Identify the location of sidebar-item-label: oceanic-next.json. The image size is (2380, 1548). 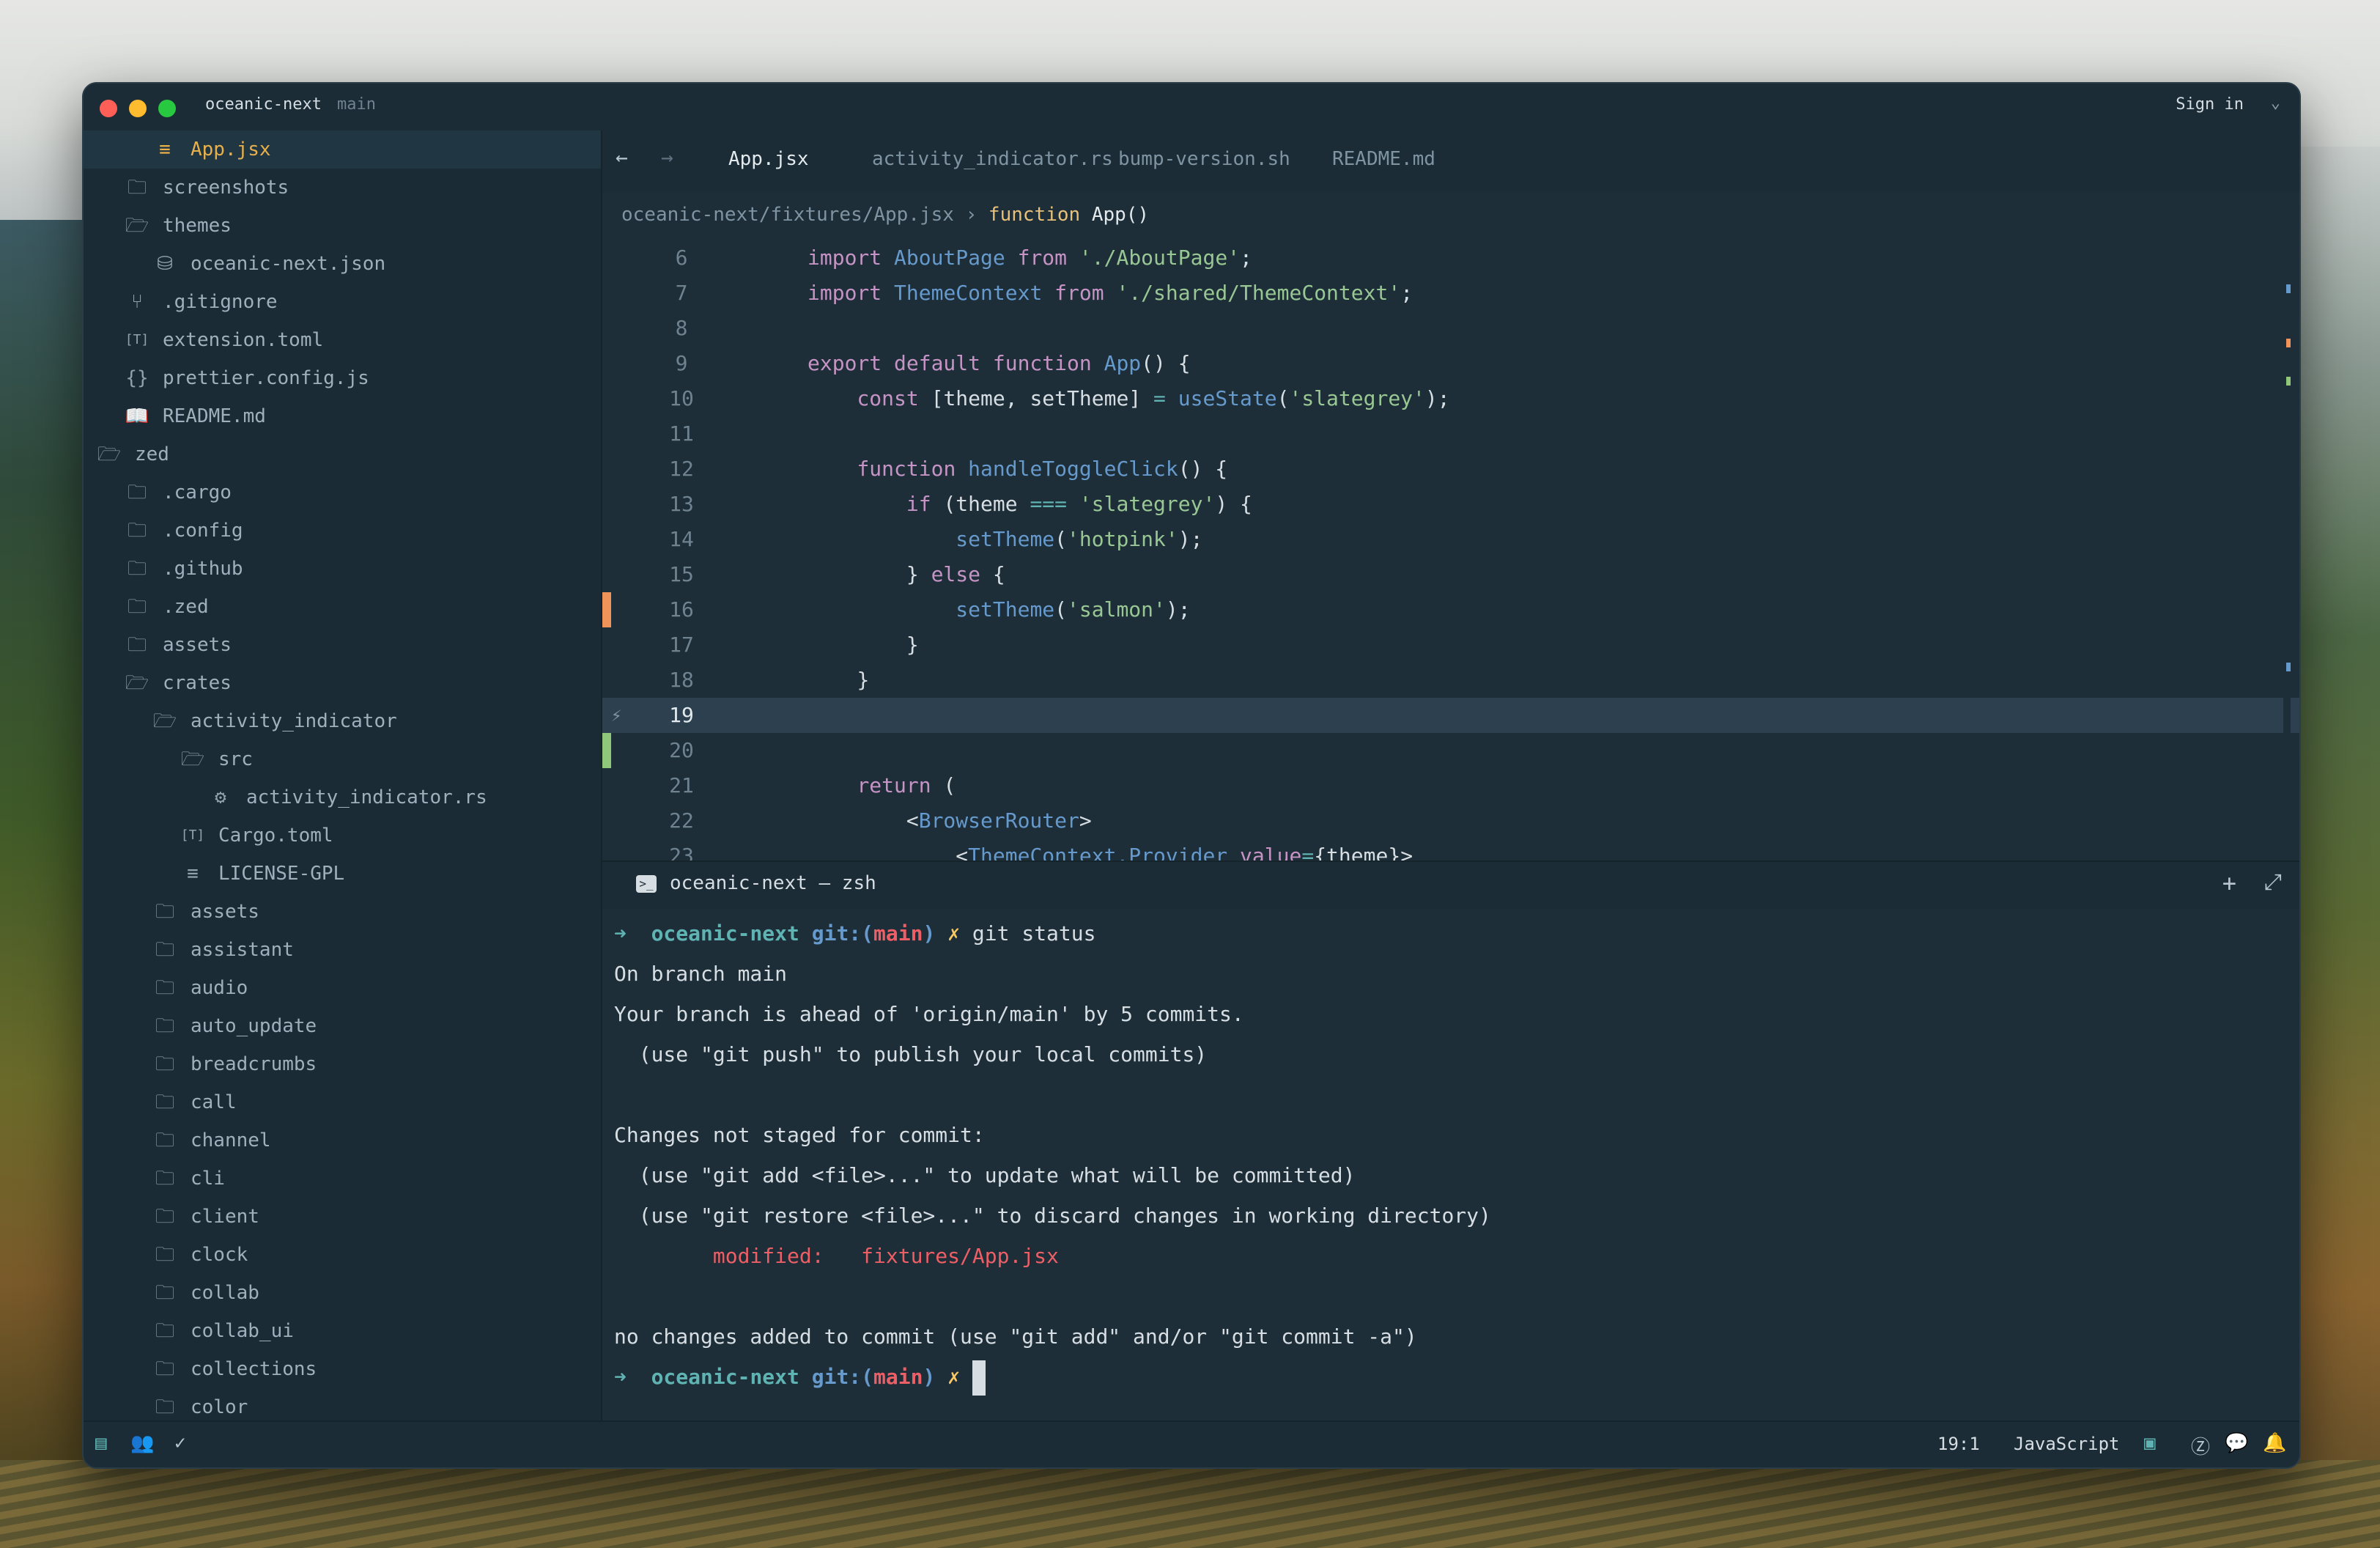
(288, 264).